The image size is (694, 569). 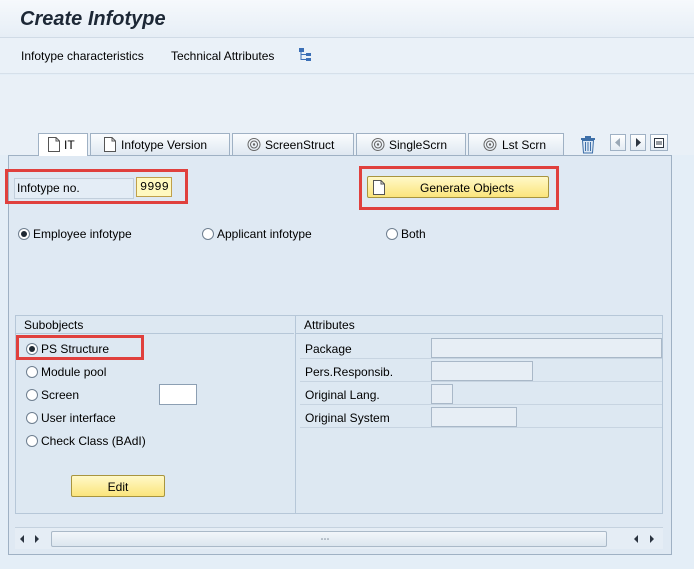 I want to click on attr-row-pers-responsib: Pers.Responsib., so click(x=481, y=371).